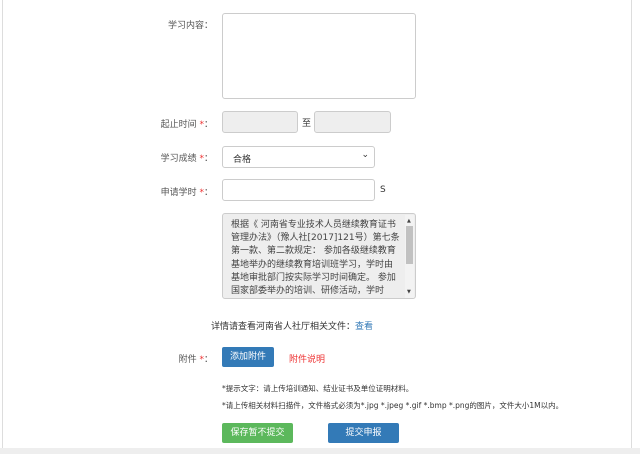 This screenshot has height=454, width=640. What do you see at coordinates (298, 157) in the screenshot?
I see `grade-select: 合格 ⌄` at bounding box center [298, 157].